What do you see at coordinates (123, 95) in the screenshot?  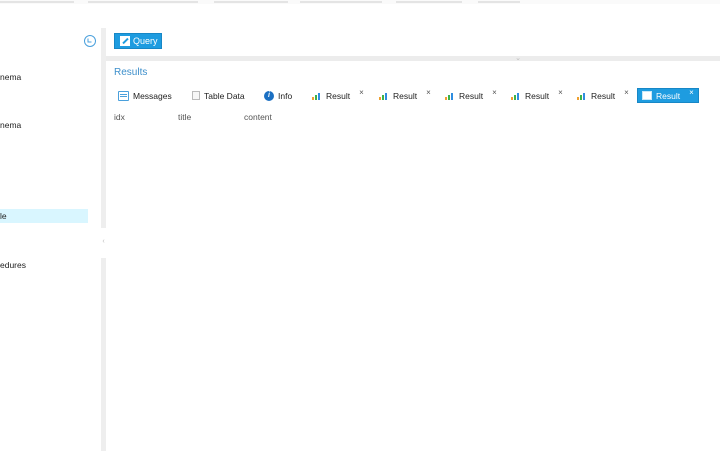 I see `message-icon` at bounding box center [123, 95].